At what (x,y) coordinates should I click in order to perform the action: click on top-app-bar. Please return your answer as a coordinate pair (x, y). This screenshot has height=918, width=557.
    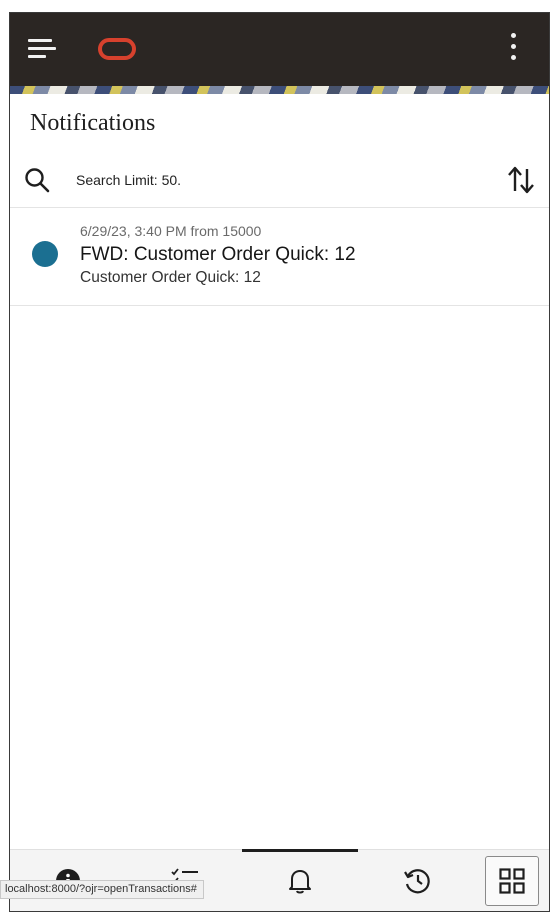
    Looking at the image, I should click on (279, 49).